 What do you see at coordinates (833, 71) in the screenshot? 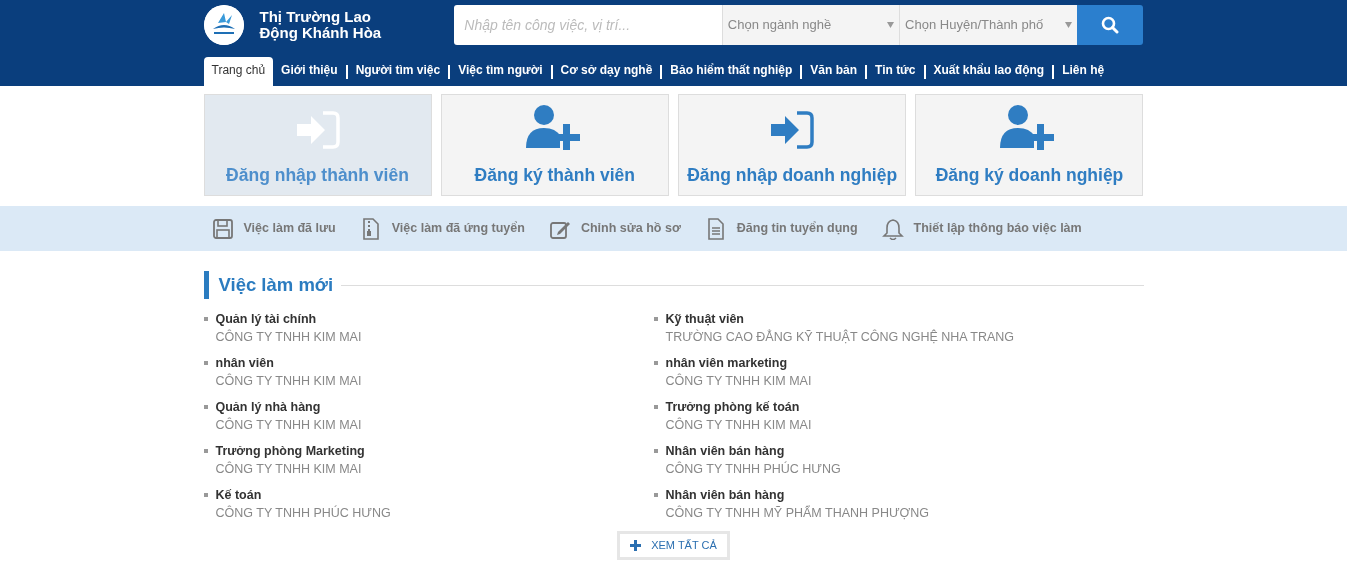
I see `nav-tab: Văn bản` at bounding box center [833, 71].